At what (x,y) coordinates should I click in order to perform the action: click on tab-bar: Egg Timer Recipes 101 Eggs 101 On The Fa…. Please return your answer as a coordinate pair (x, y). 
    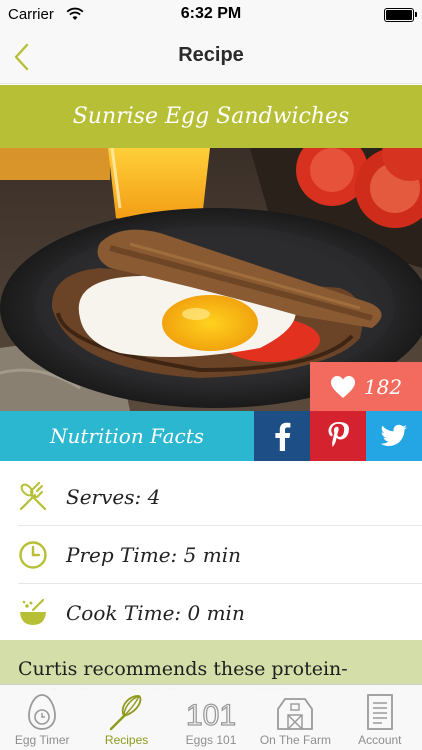
    Looking at the image, I should click on (211, 717).